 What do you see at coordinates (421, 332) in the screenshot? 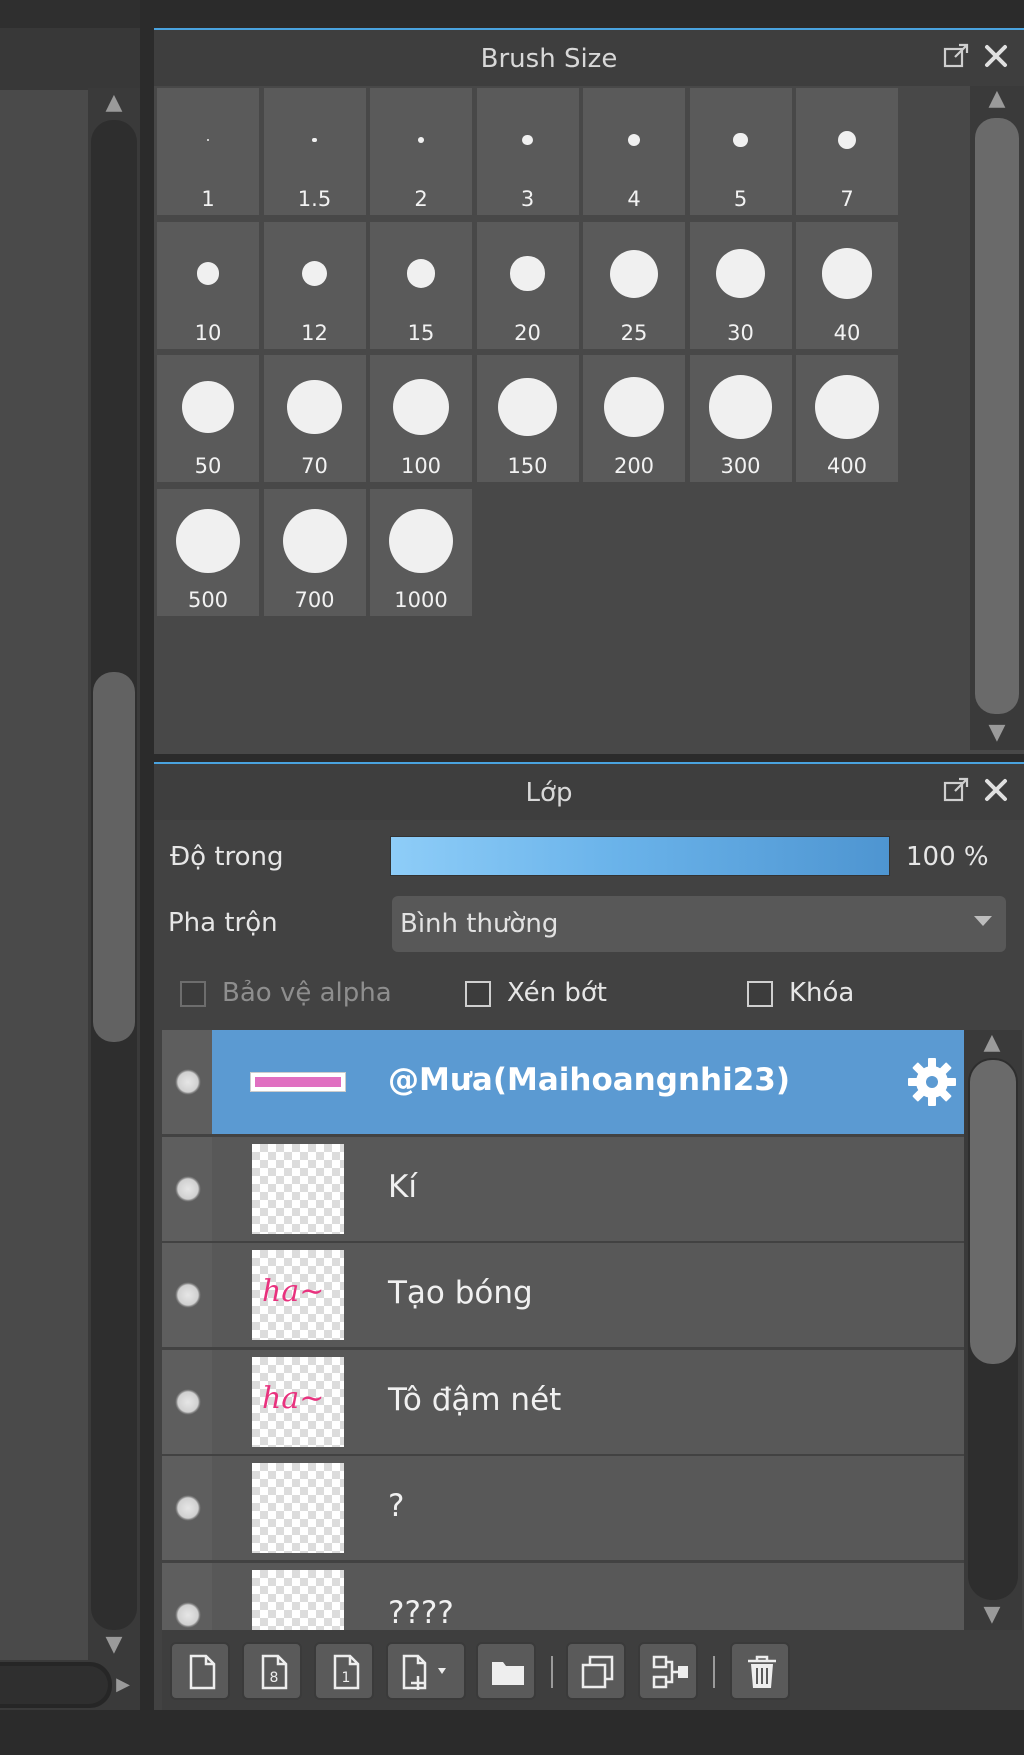
I see `brush-size-label: 15` at bounding box center [421, 332].